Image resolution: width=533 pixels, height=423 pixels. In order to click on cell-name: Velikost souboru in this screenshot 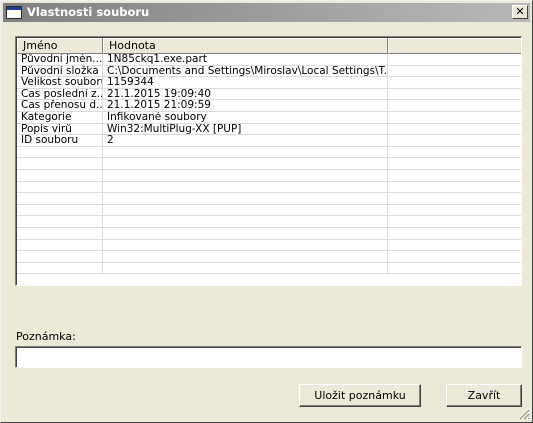, I will do `click(60, 82)`.